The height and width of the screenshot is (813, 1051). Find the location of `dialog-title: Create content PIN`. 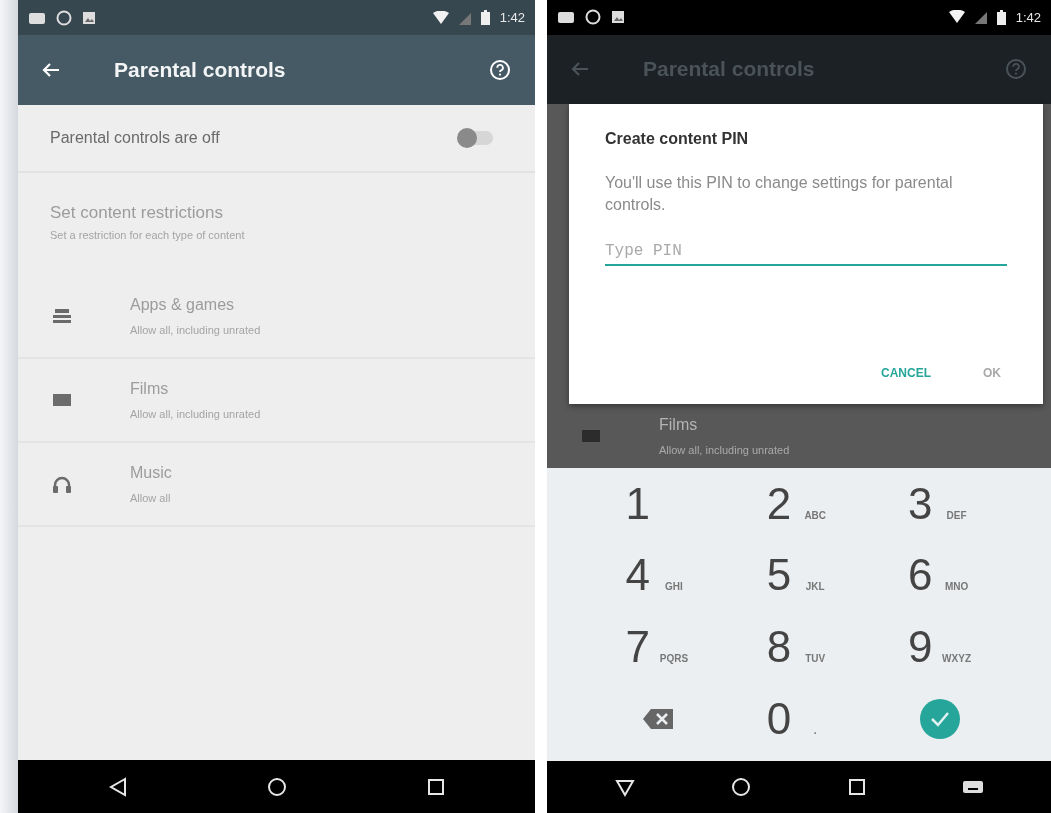

dialog-title: Create content PIN is located at coordinates (677, 138).